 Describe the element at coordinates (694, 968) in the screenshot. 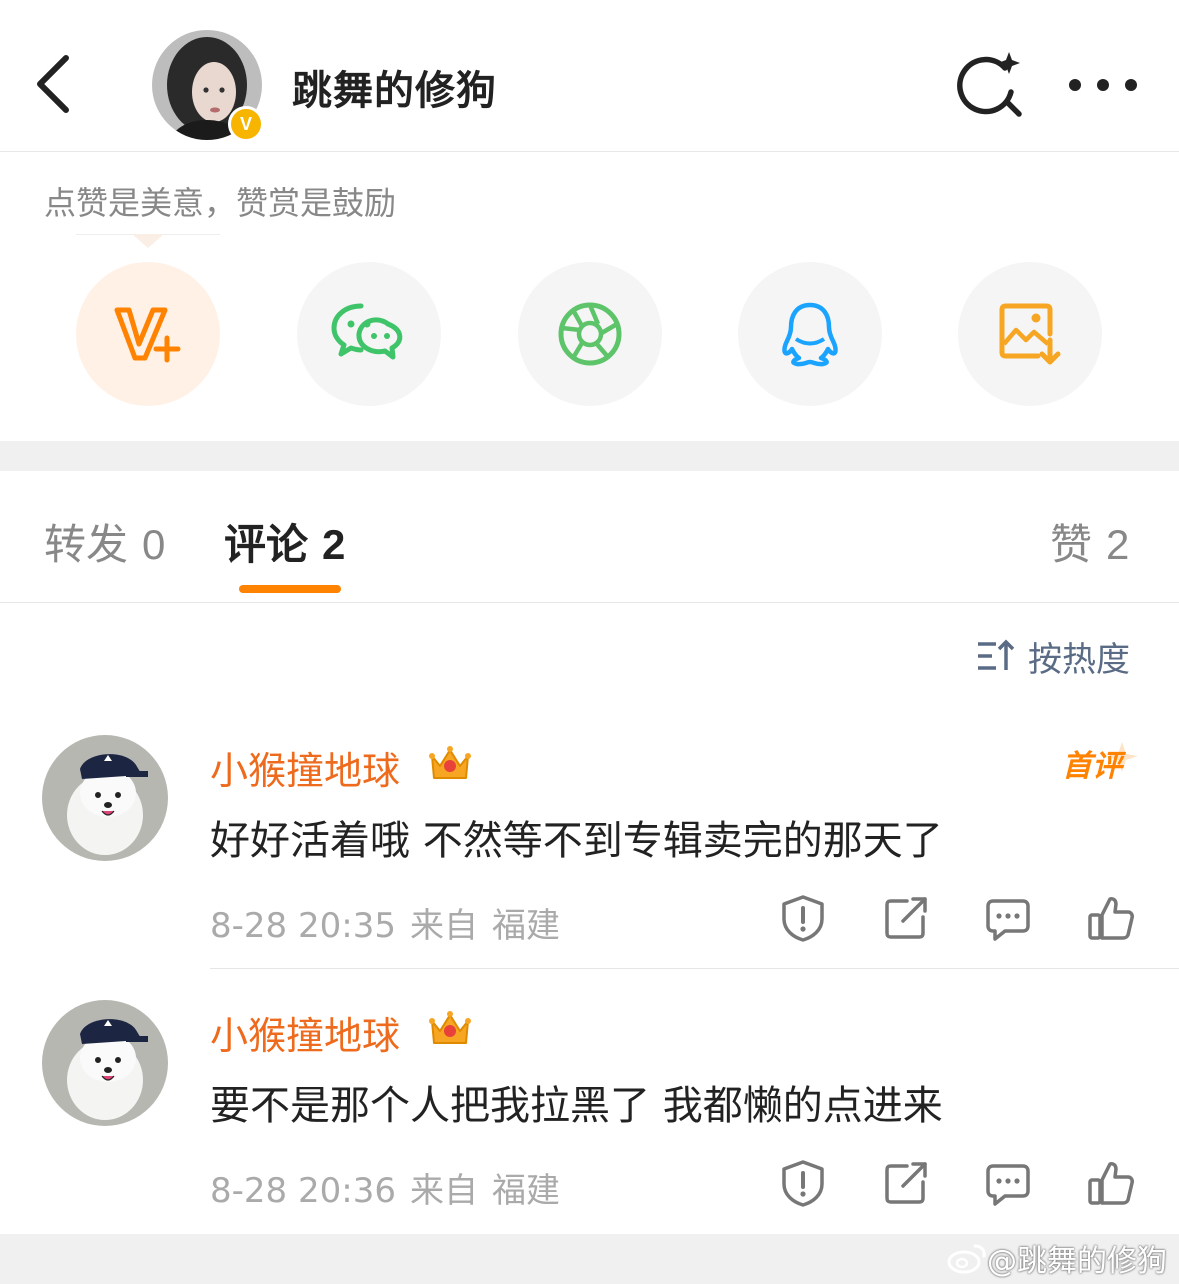

I see `comment-divider` at that location.